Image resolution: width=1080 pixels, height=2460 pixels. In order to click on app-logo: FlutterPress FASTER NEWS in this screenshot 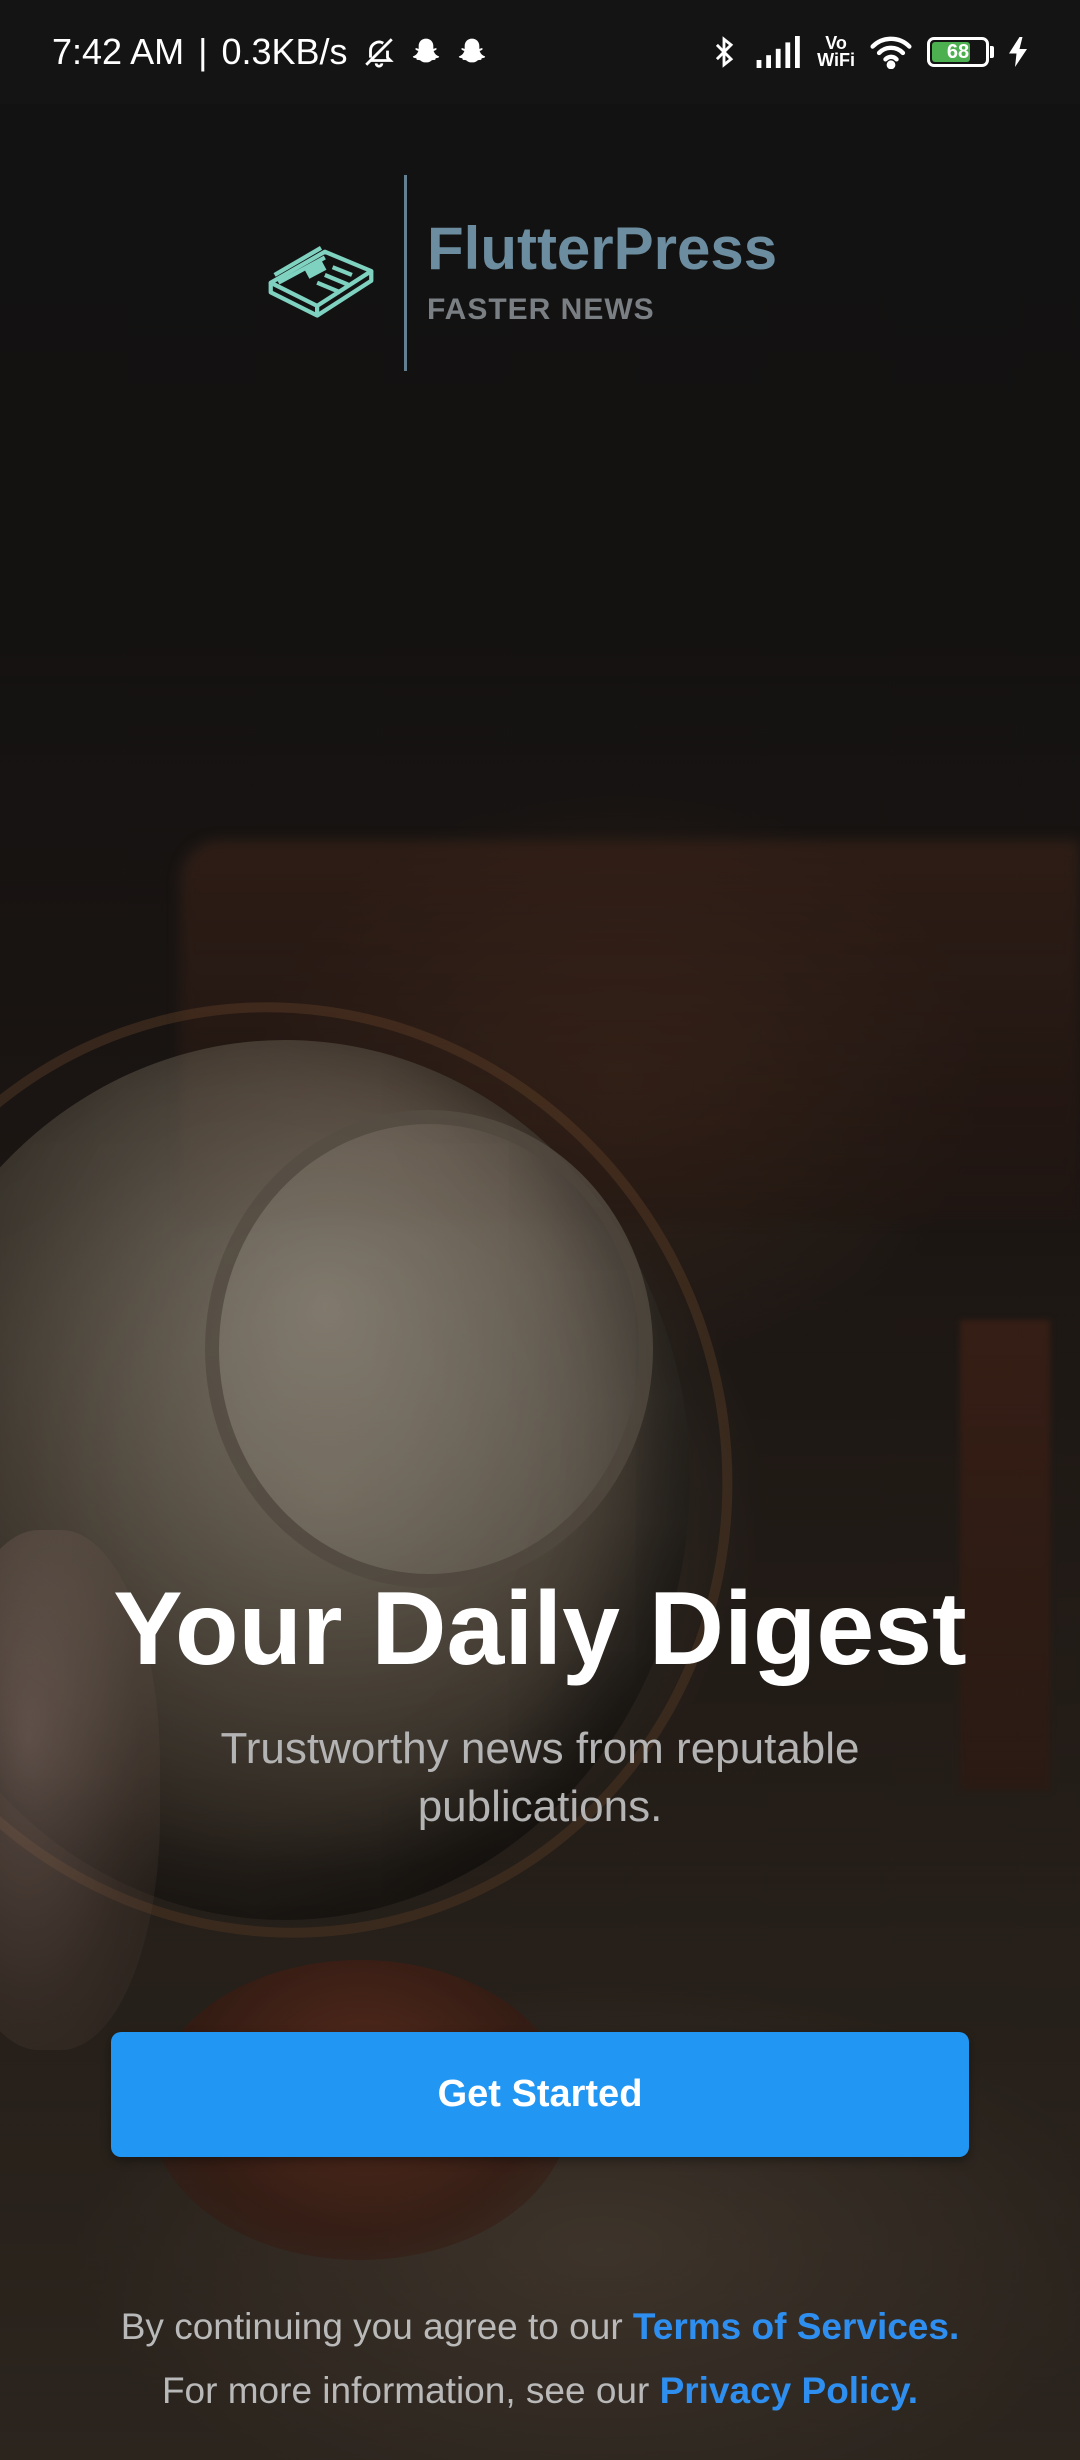, I will do `click(519, 273)`.